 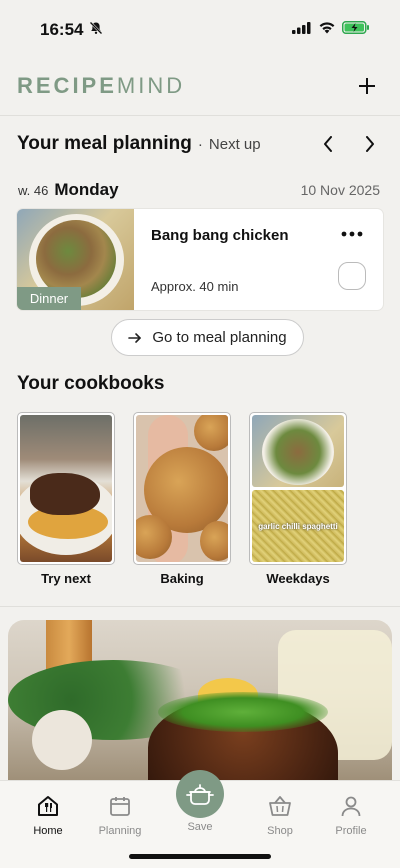 I want to click on next-day-button, so click(x=370, y=144).